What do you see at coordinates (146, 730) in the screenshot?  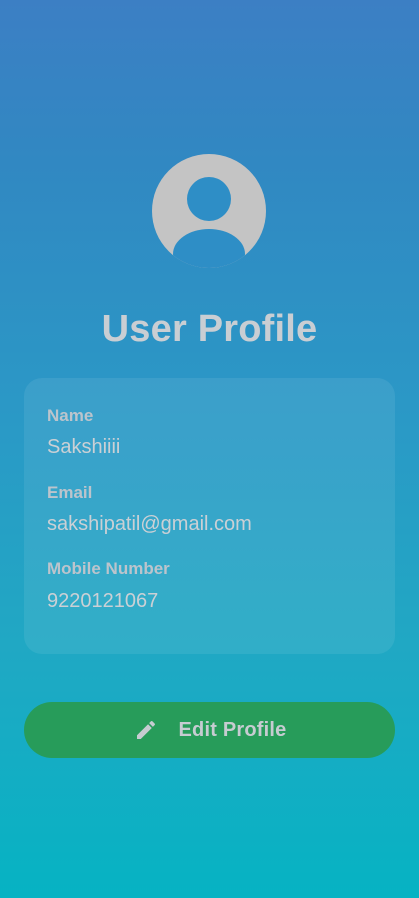 I see `pencil-icon` at bounding box center [146, 730].